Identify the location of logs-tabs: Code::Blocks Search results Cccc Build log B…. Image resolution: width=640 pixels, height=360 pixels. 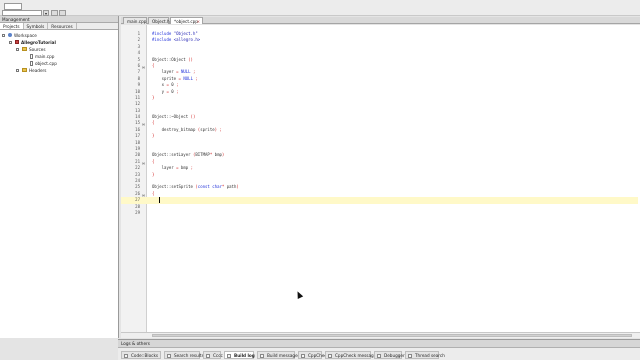
(379, 354).